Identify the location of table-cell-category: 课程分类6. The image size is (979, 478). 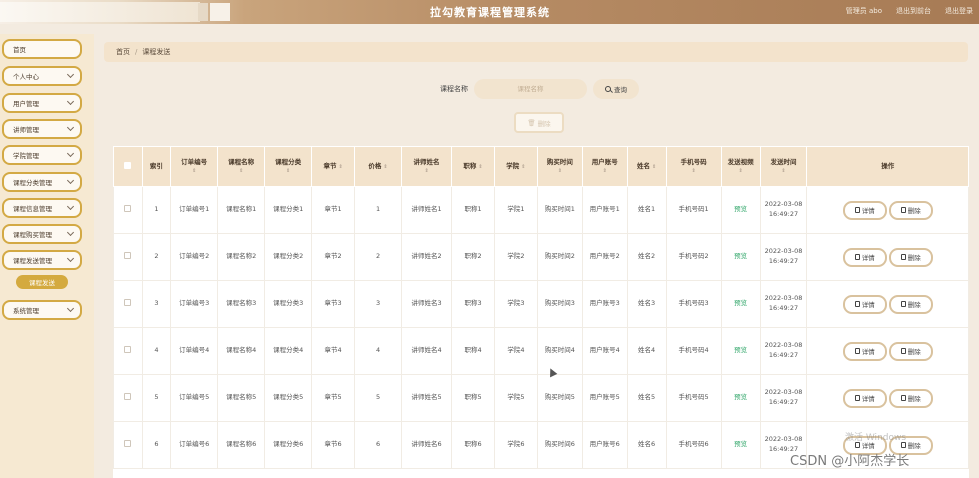
(288, 445).